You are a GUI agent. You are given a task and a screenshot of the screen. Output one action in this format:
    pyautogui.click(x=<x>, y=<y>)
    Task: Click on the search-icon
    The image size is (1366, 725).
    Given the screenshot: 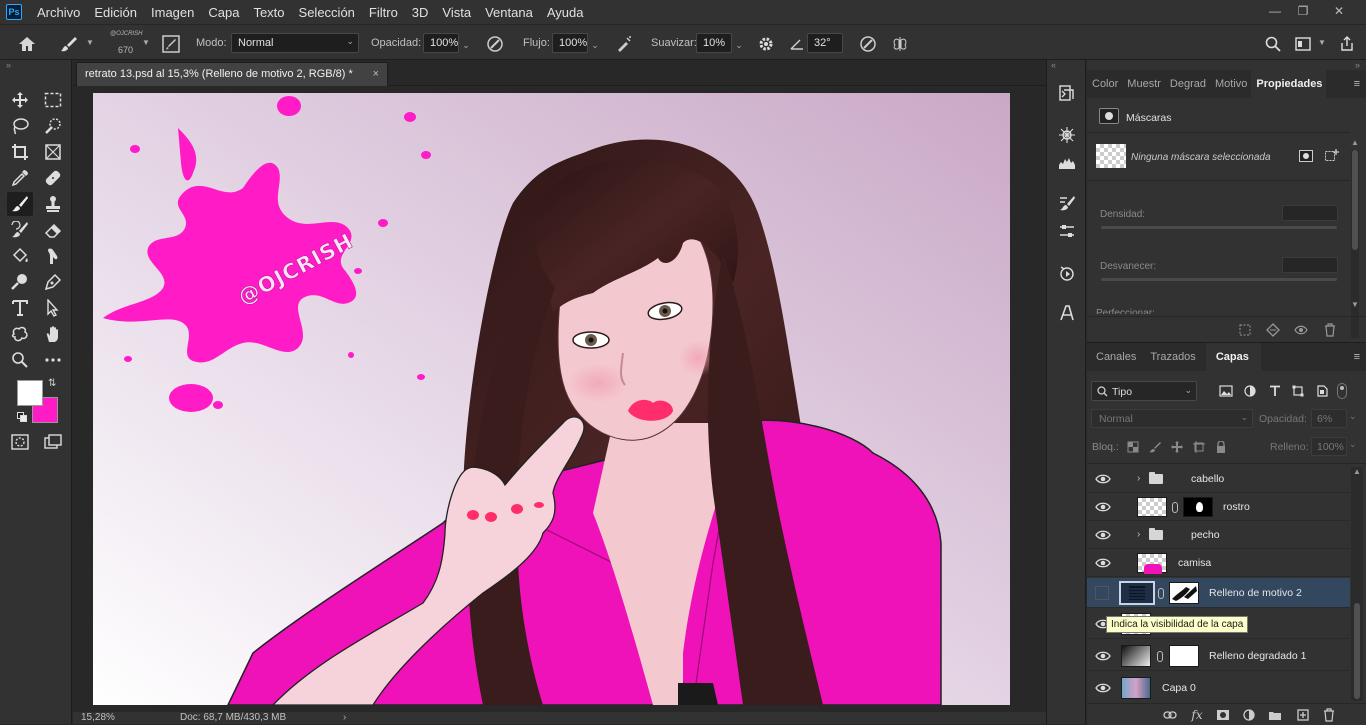 What is the action you would take?
    pyautogui.click(x=1273, y=44)
    